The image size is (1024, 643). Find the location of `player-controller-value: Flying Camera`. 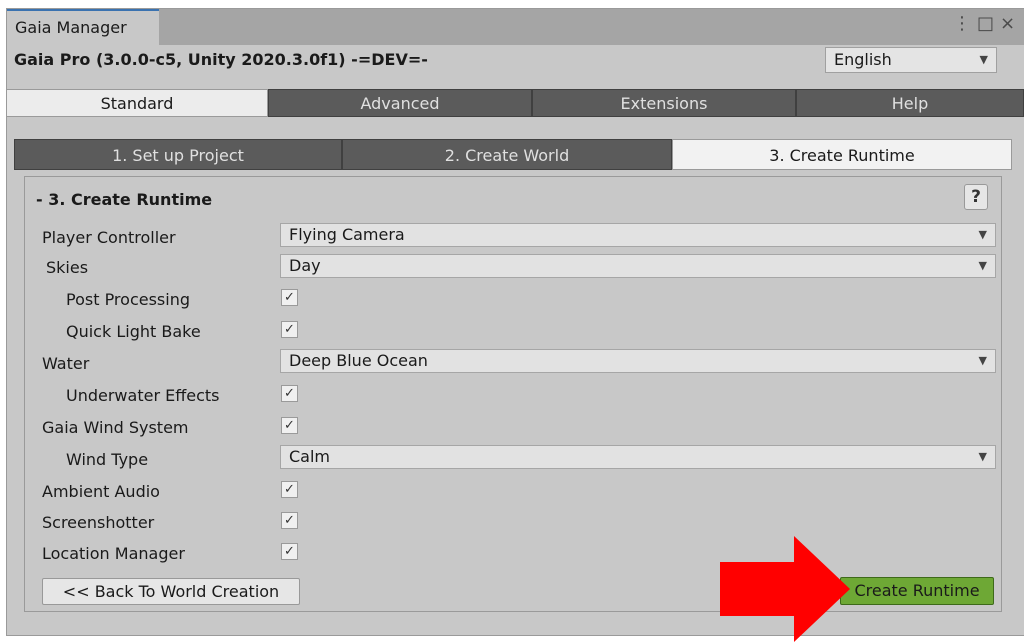

player-controller-value: Flying Camera is located at coordinates (347, 234).